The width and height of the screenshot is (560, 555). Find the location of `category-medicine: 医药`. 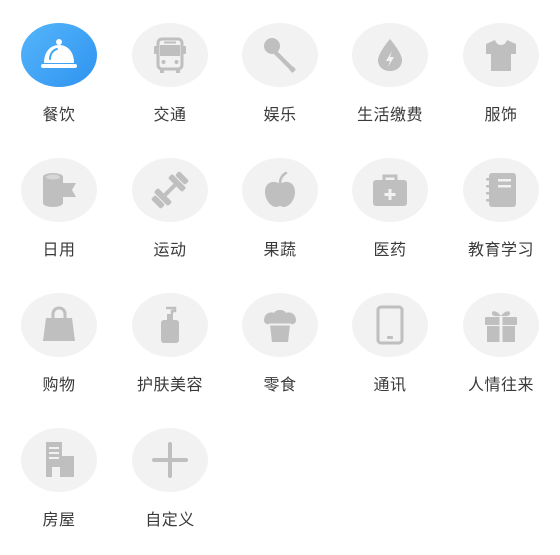

category-medicine: 医药 is located at coordinates (390, 197).